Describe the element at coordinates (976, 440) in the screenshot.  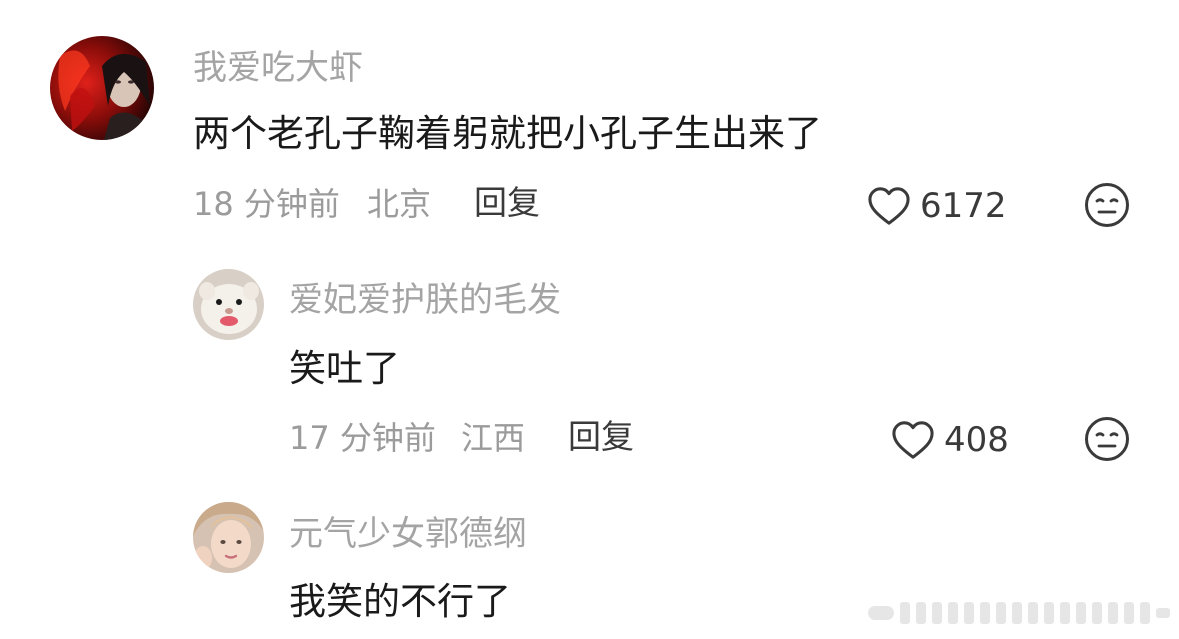
I see `like-count: 408` at that location.